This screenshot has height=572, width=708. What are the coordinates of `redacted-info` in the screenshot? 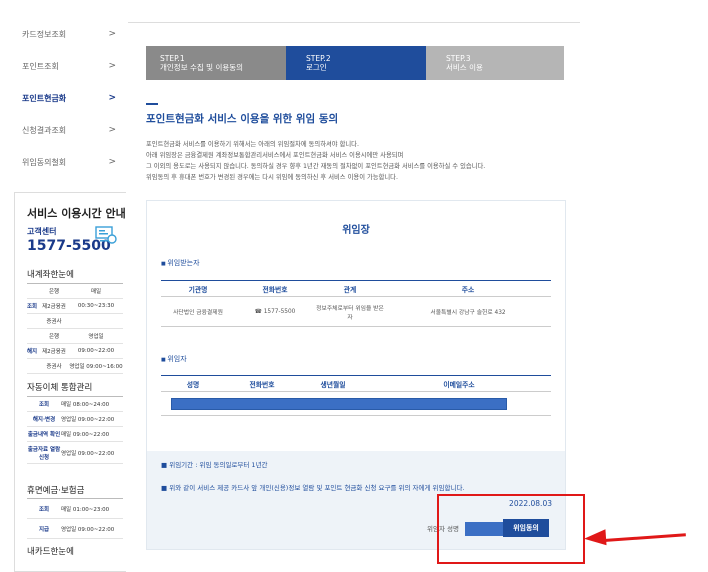 It's located at (339, 403).